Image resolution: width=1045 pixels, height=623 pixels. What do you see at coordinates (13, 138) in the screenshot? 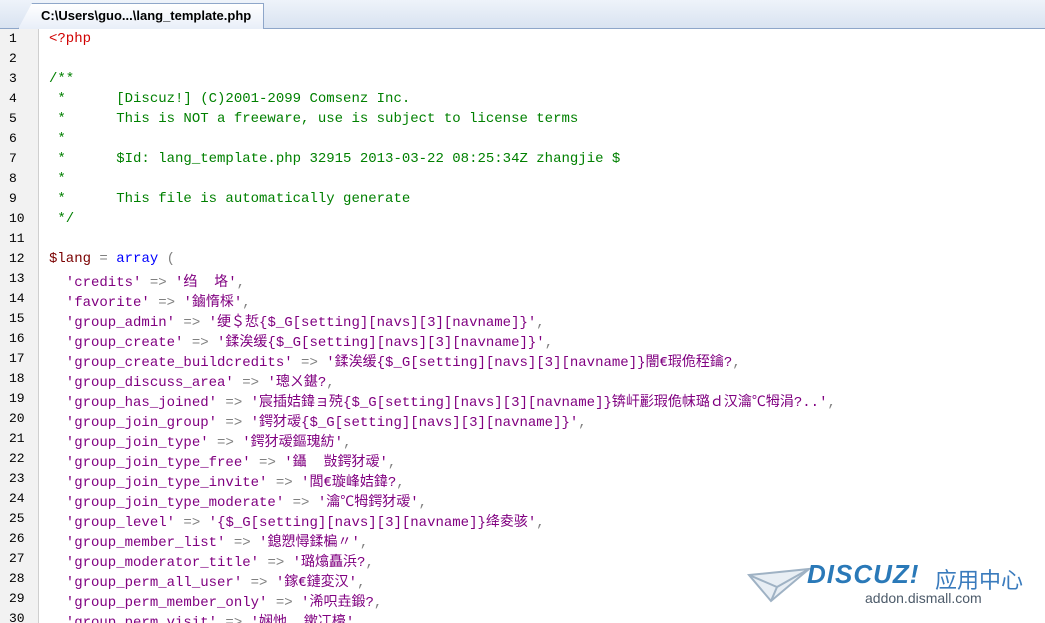
I see `line-number: 6` at bounding box center [13, 138].